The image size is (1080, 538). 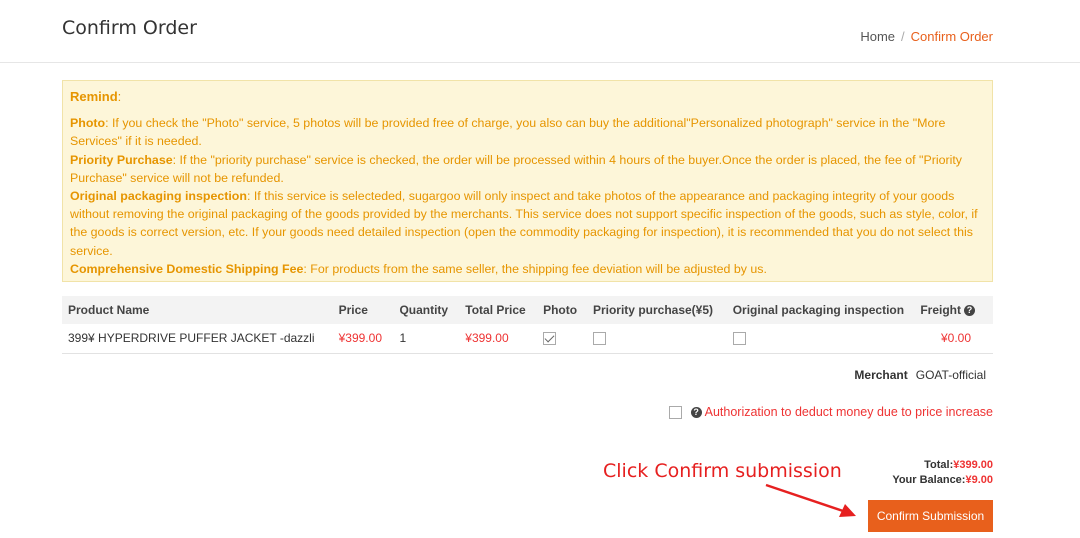 What do you see at coordinates (675, 412) in the screenshot?
I see `authorization-checkbox` at bounding box center [675, 412].